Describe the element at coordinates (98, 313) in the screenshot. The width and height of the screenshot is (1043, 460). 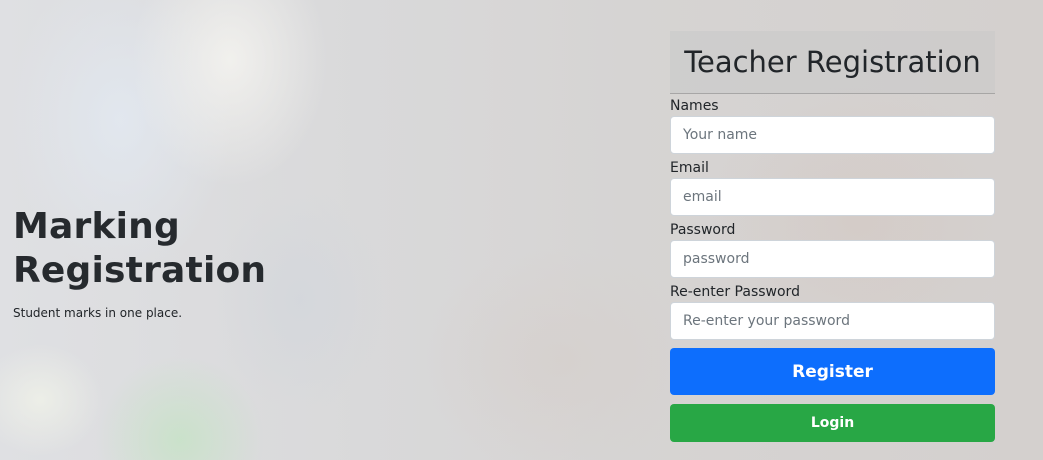
I see `page-subtitle: Student marks in one place.` at that location.